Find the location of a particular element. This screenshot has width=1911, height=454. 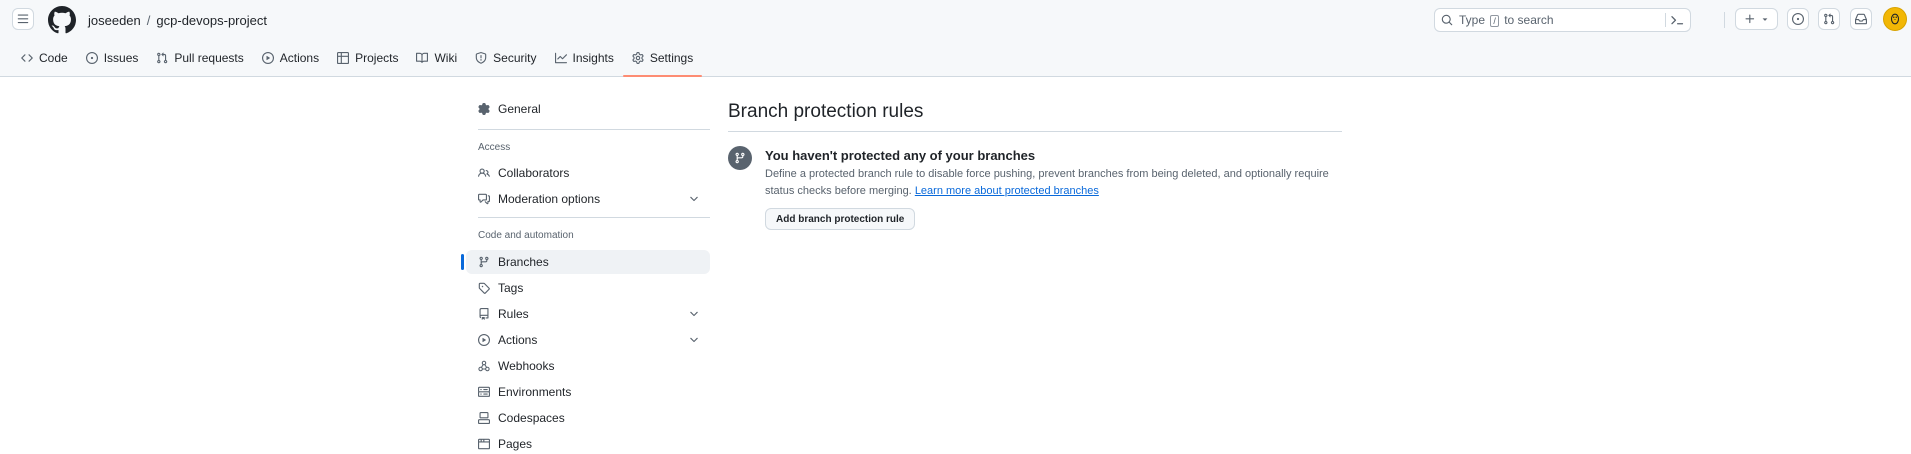

tab-security: Security is located at coordinates (505, 58).